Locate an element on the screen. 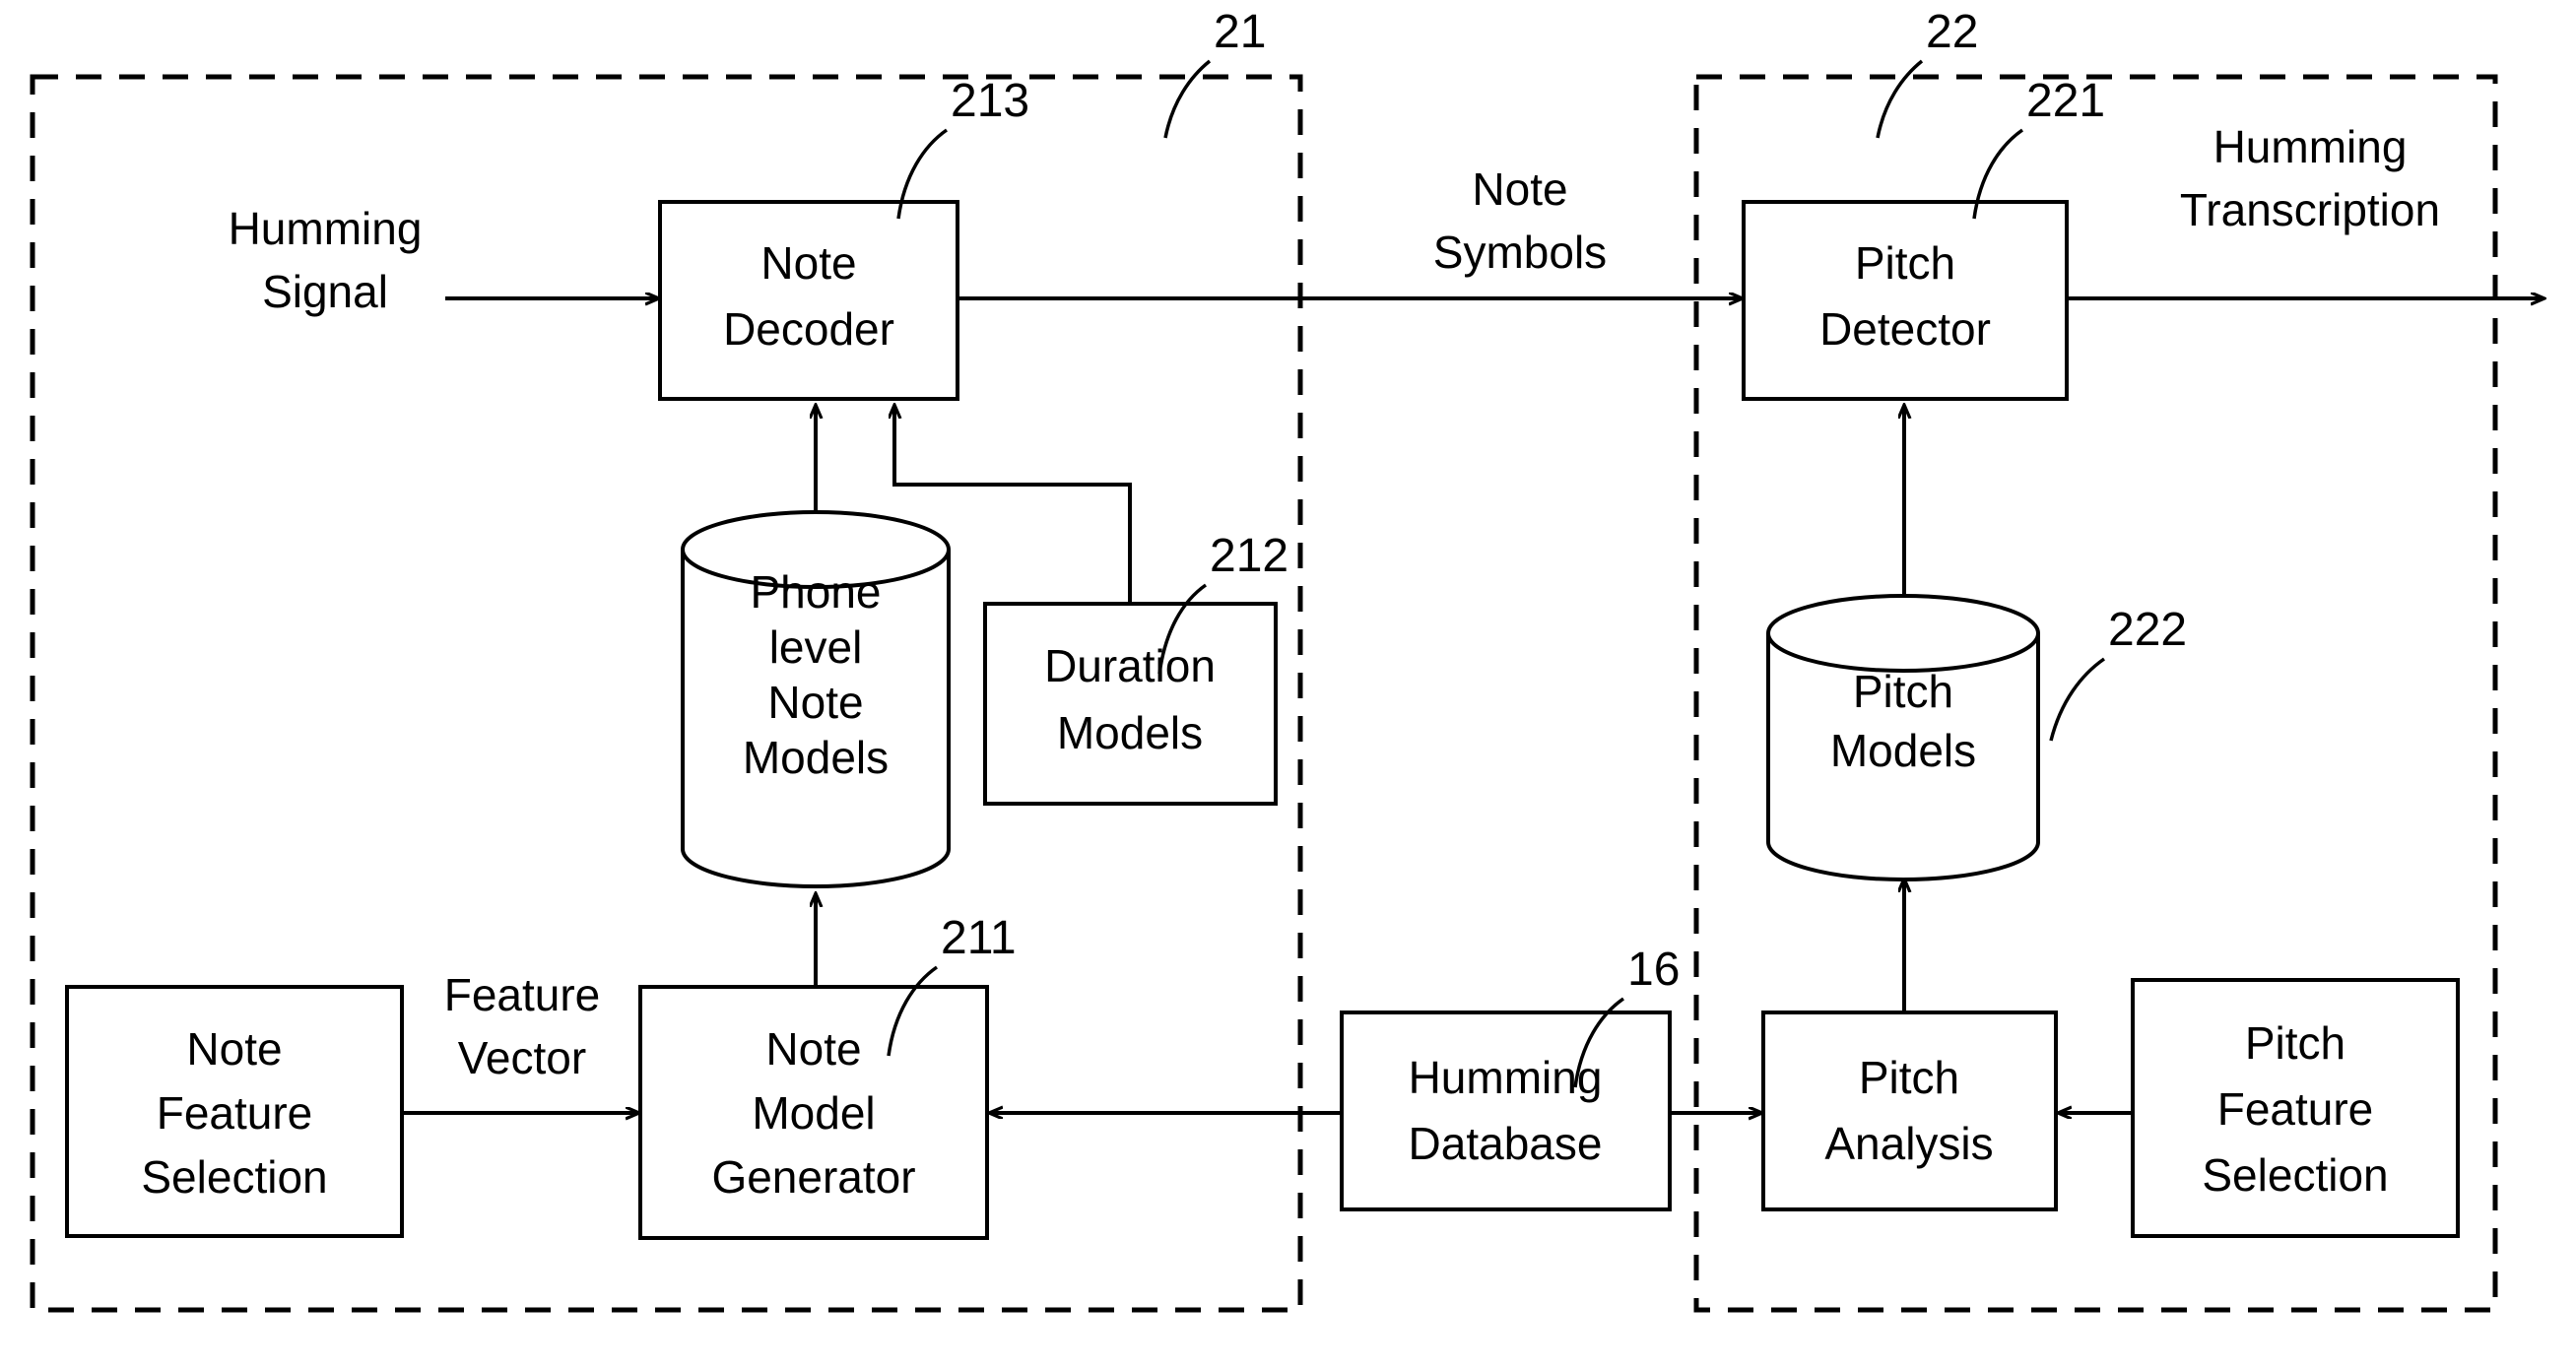  flow-label-line2: Signal is located at coordinates (325, 291).